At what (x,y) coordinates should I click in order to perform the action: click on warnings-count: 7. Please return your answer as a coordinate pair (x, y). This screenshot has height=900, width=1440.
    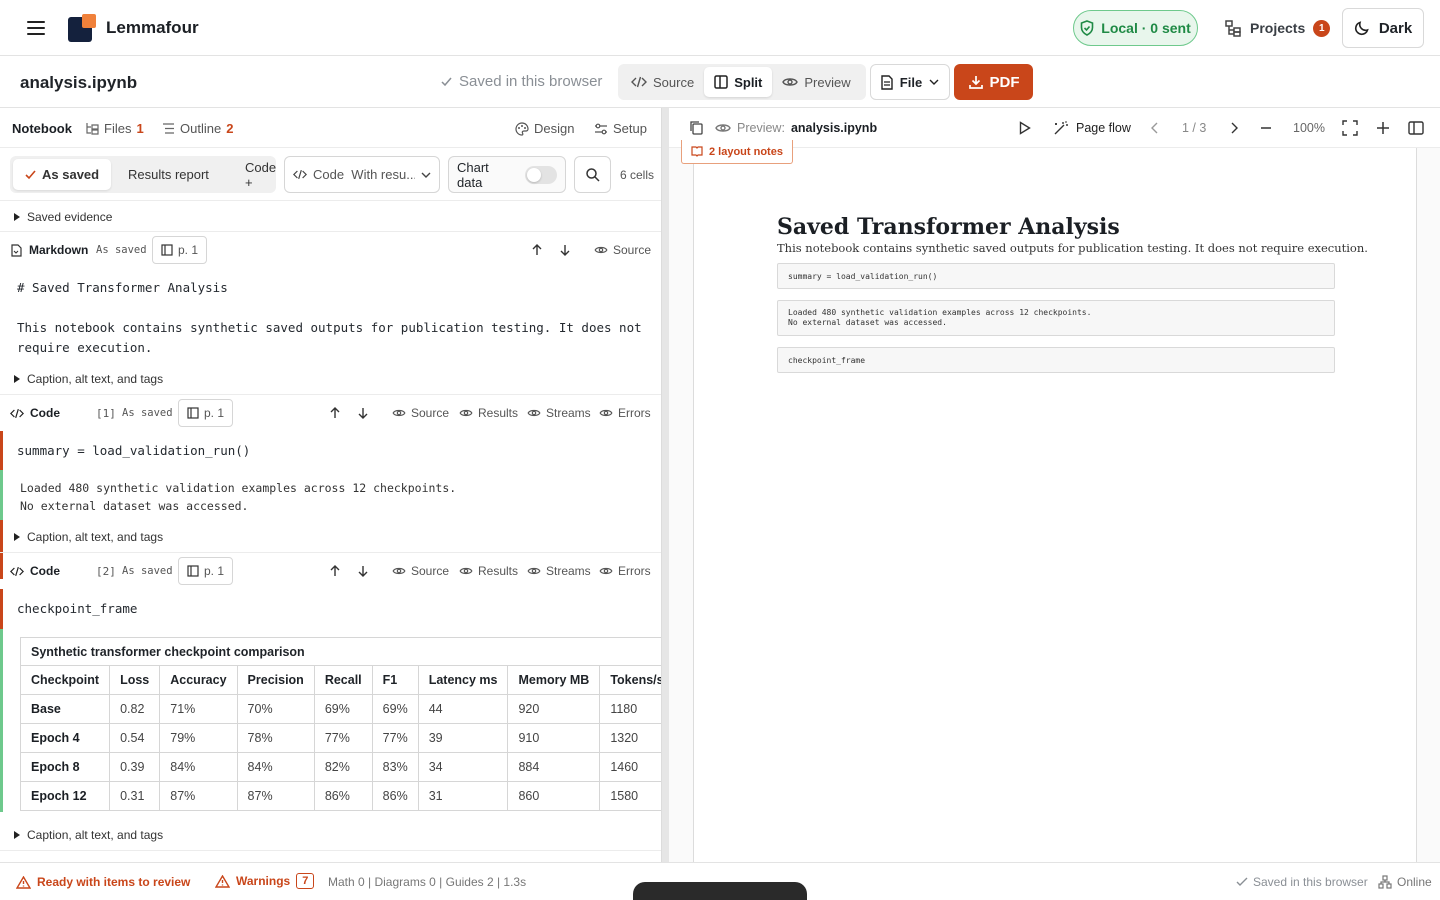
    Looking at the image, I should click on (305, 881).